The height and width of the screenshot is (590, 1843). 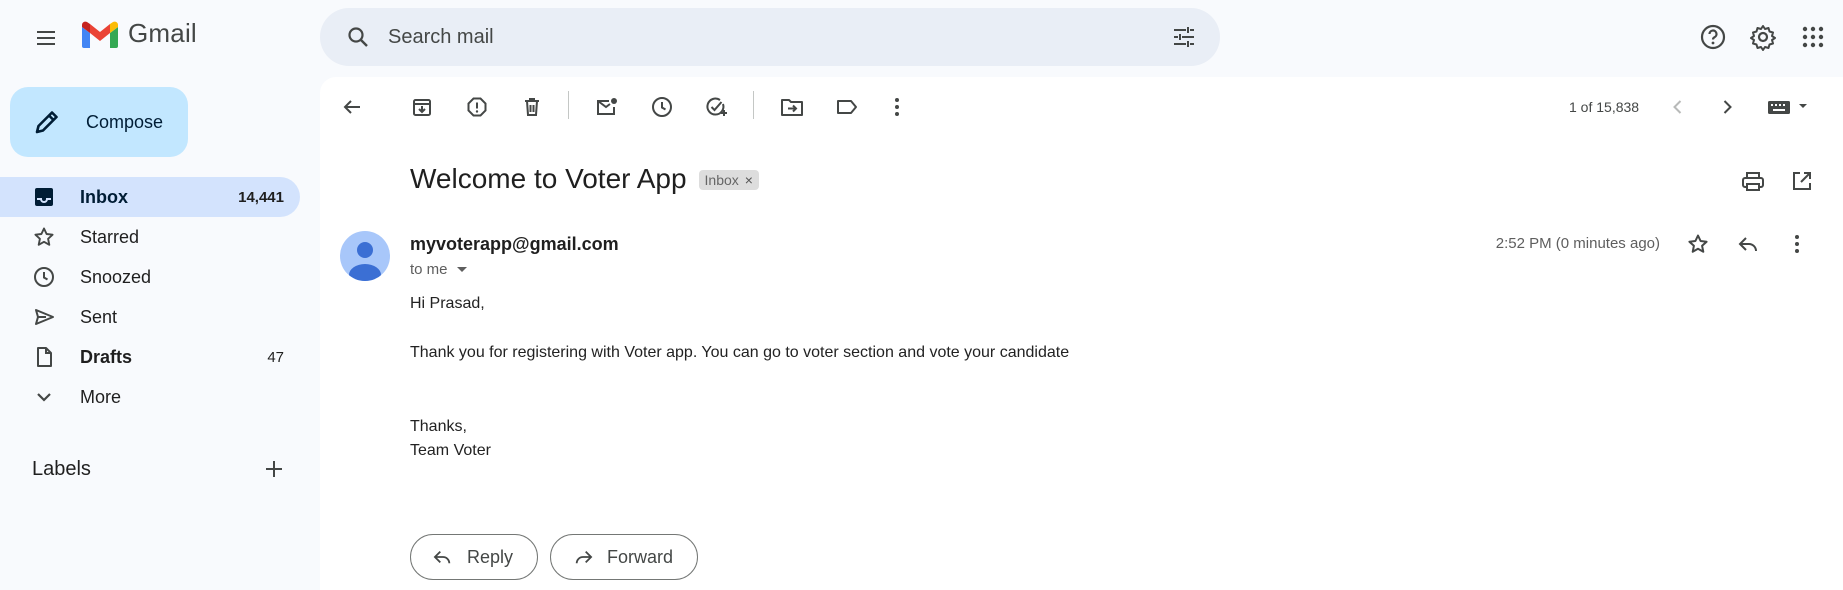 What do you see at coordinates (44, 237) in the screenshot?
I see `star-icon` at bounding box center [44, 237].